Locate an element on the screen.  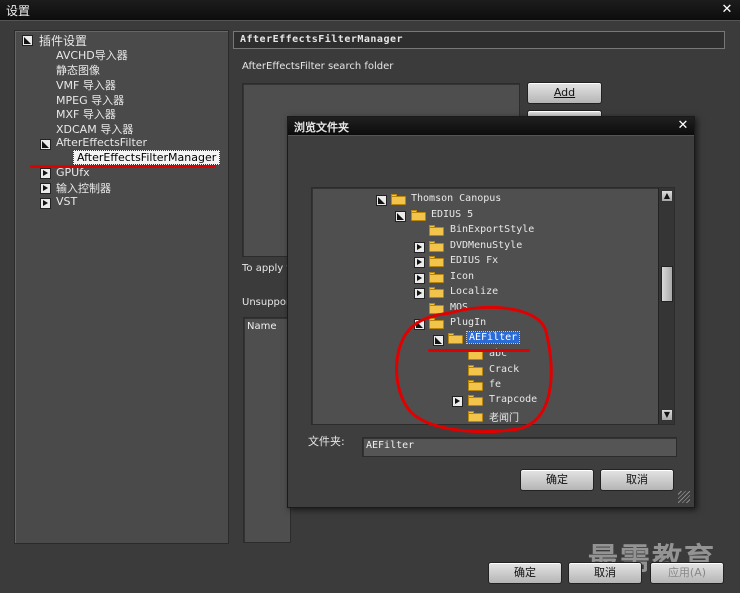
tree-item-aefilter: AfterEffectsFilter is located at coordinates (101, 142).